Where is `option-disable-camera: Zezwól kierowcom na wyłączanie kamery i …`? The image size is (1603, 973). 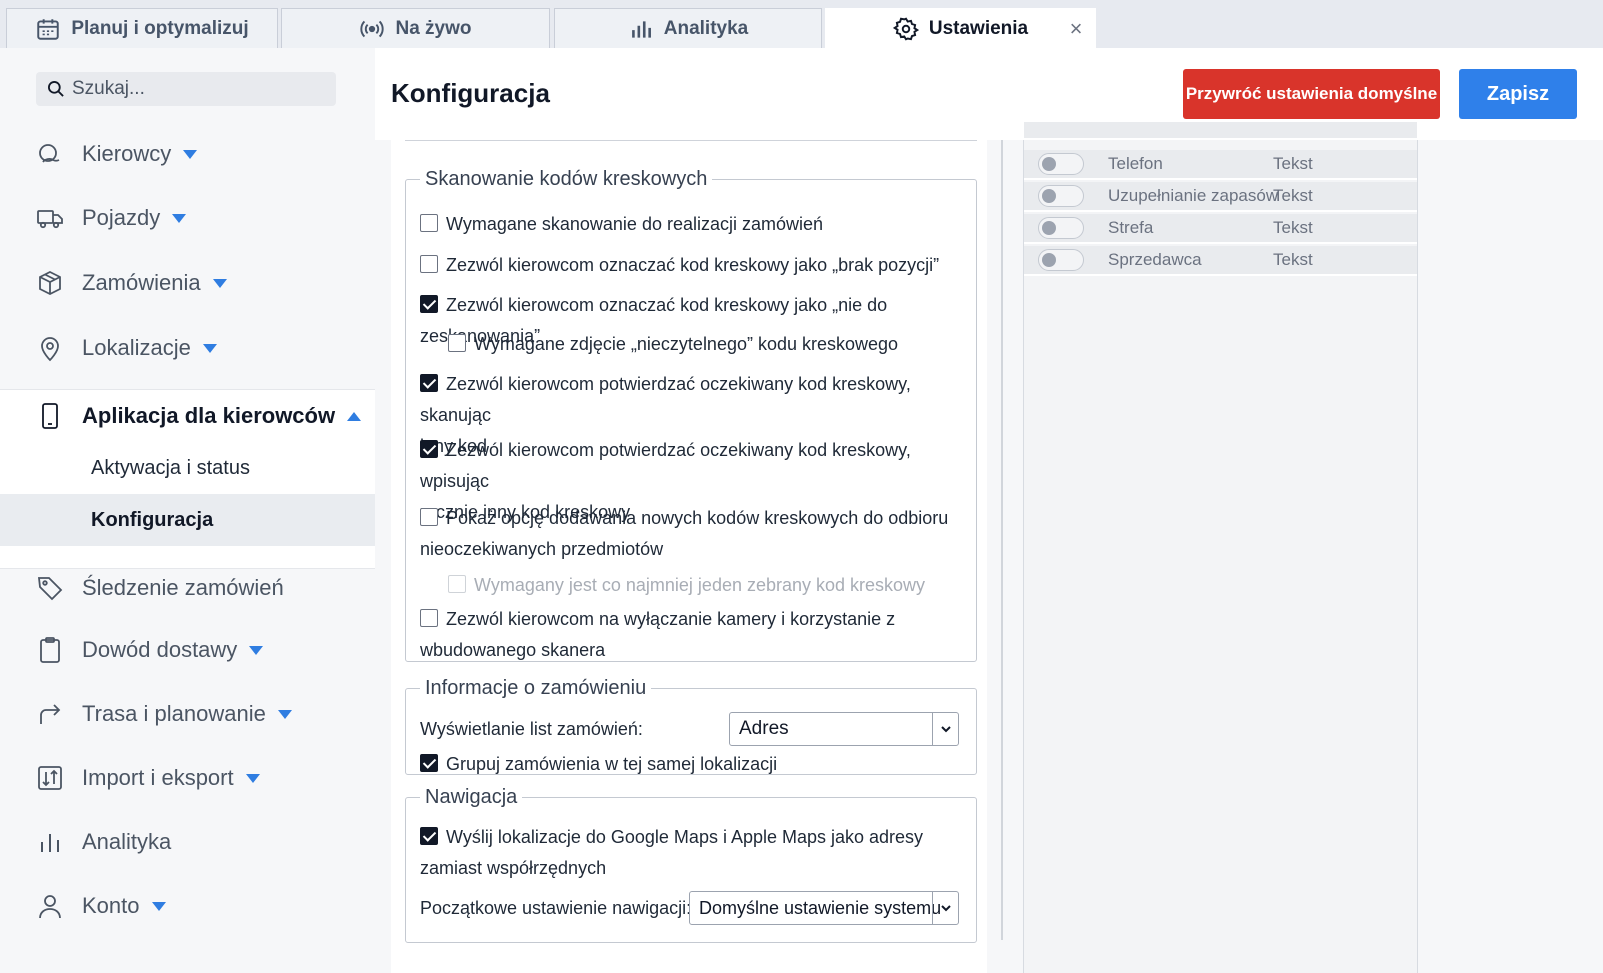
option-disable-camera: Zezwól kierowcom na wyłączanie kamery i … is located at coordinates (657, 635).